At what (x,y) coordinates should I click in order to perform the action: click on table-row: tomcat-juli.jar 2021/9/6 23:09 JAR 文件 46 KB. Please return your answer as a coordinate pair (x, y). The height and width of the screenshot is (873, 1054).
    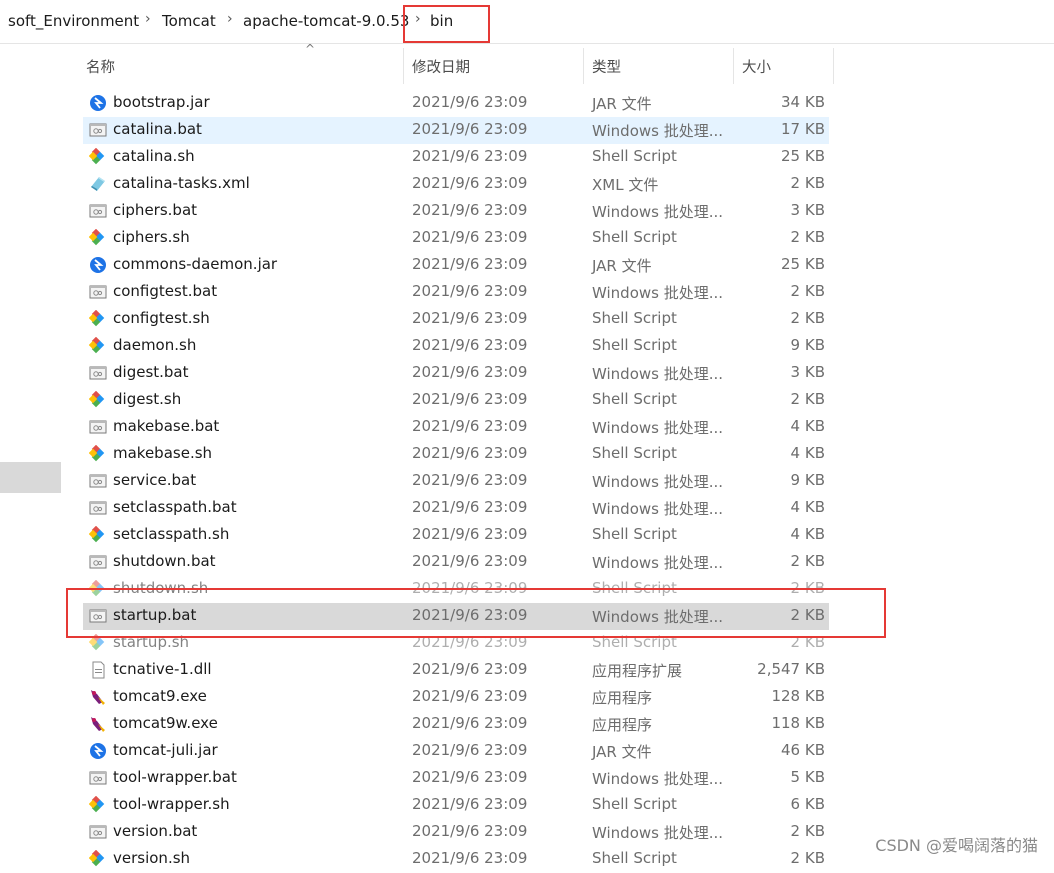
    Looking at the image, I should click on (456, 751).